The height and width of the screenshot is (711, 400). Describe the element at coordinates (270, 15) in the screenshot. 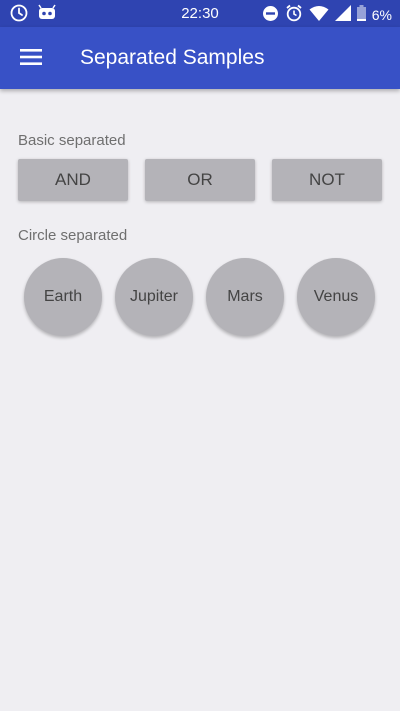

I see `do-not-disturb-icon` at that location.